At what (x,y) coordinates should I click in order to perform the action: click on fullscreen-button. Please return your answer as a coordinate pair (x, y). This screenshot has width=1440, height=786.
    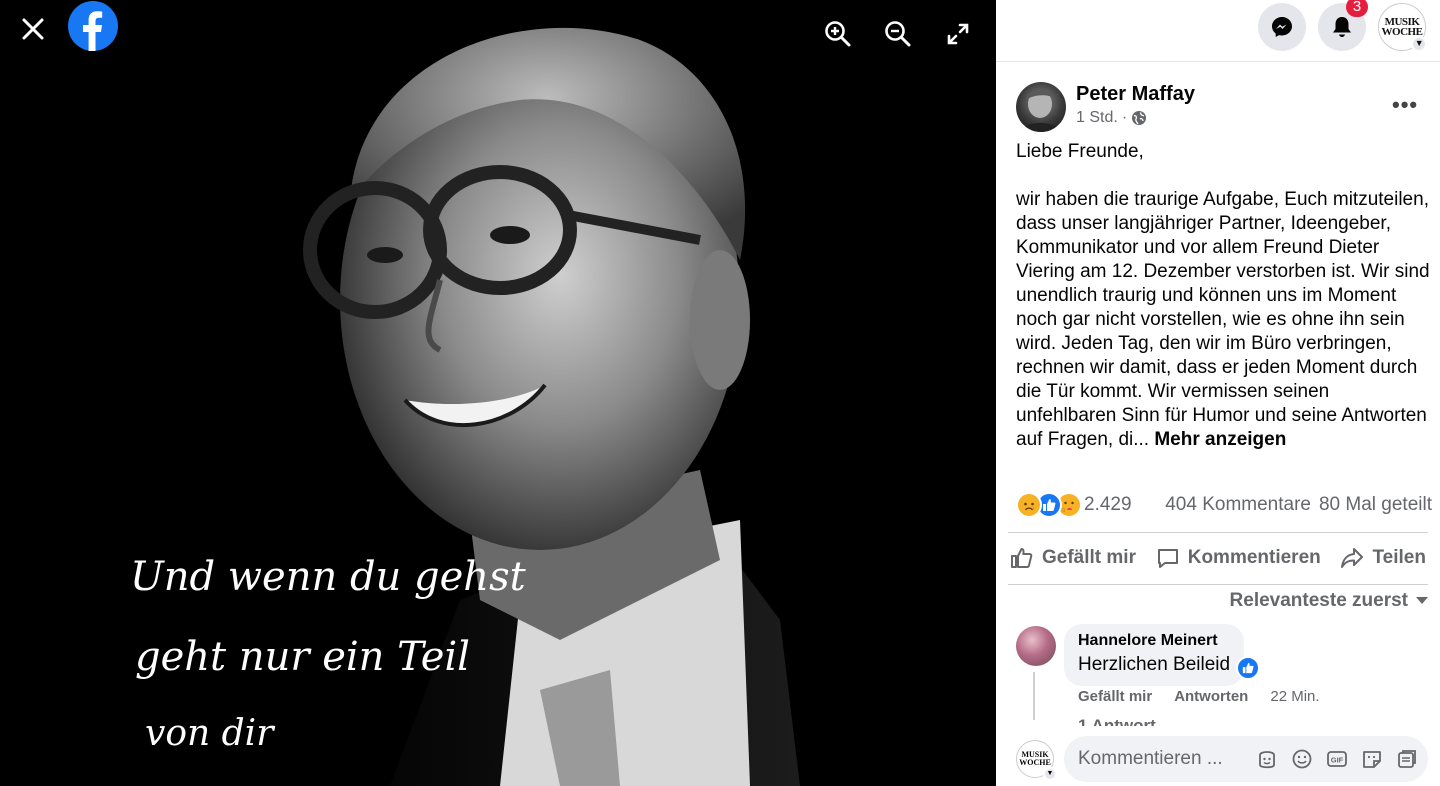
    Looking at the image, I should click on (958, 34).